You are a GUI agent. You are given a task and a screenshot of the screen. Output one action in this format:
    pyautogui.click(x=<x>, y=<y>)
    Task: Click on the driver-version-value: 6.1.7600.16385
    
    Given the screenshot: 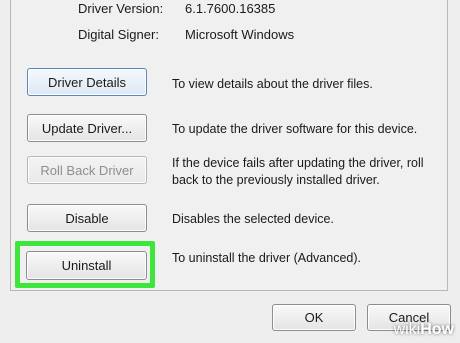 What is the action you would take?
    pyautogui.click(x=230, y=8)
    